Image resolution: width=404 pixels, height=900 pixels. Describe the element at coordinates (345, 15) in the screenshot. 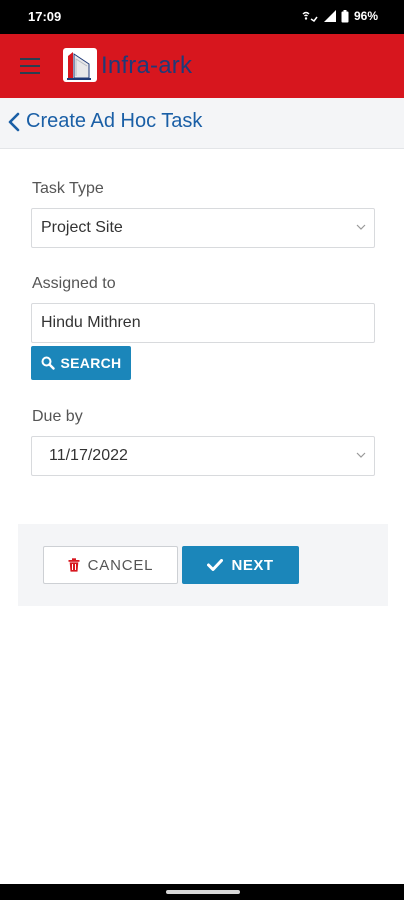

I see `battery-icon` at that location.